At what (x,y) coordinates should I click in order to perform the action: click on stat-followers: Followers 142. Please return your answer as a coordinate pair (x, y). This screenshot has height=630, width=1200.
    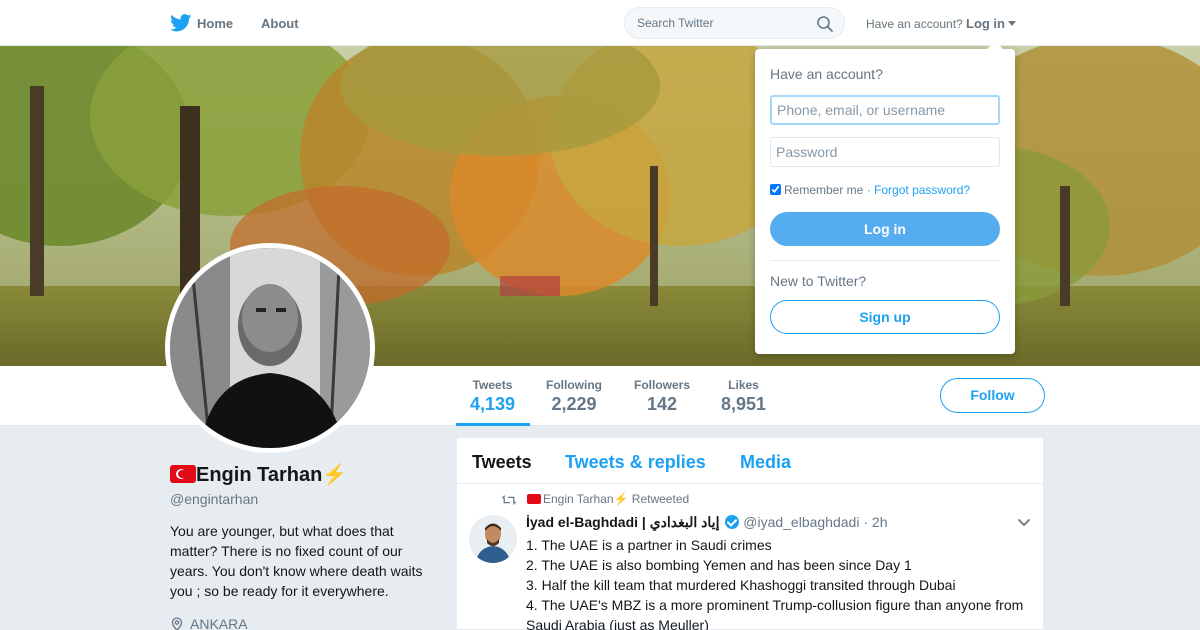
    Looking at the image, I should click on (662, 396).